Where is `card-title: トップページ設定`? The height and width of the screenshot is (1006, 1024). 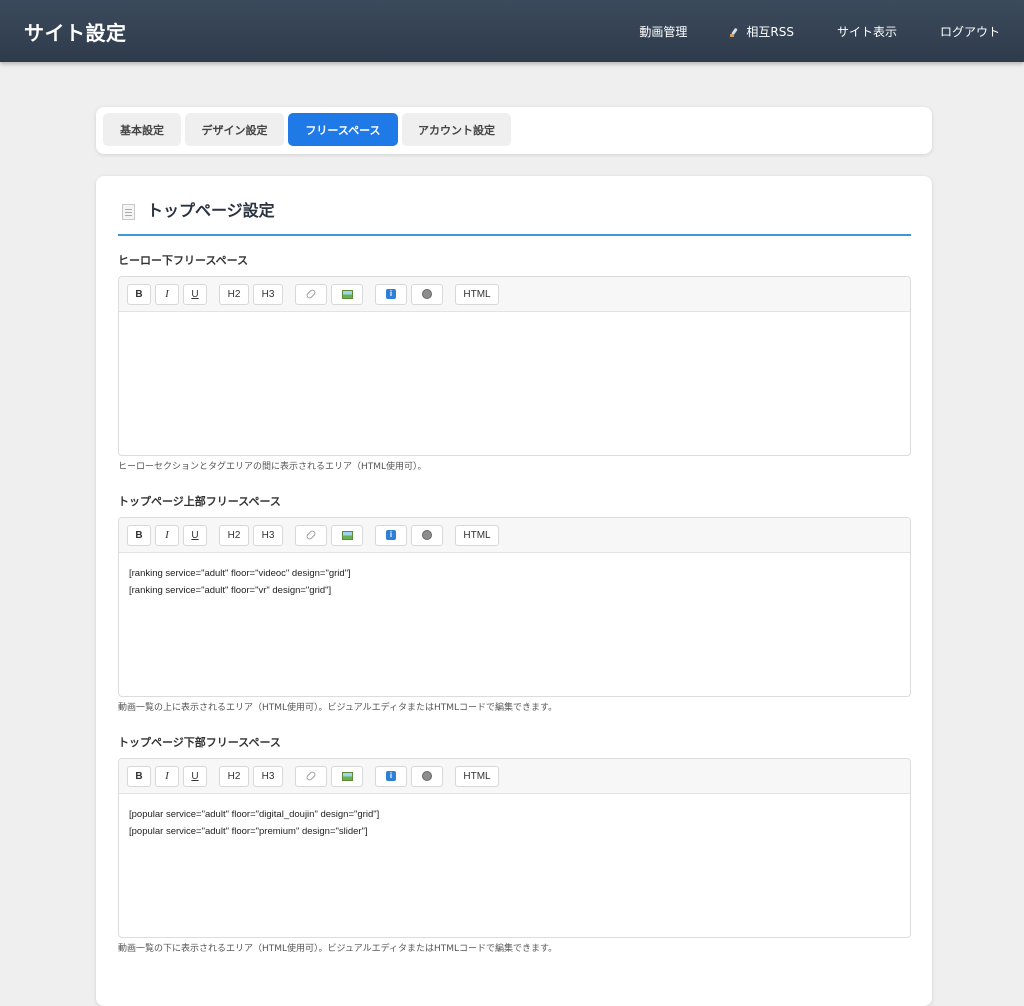 card-title: トップページ設定 is located at coordinates (211, 210).